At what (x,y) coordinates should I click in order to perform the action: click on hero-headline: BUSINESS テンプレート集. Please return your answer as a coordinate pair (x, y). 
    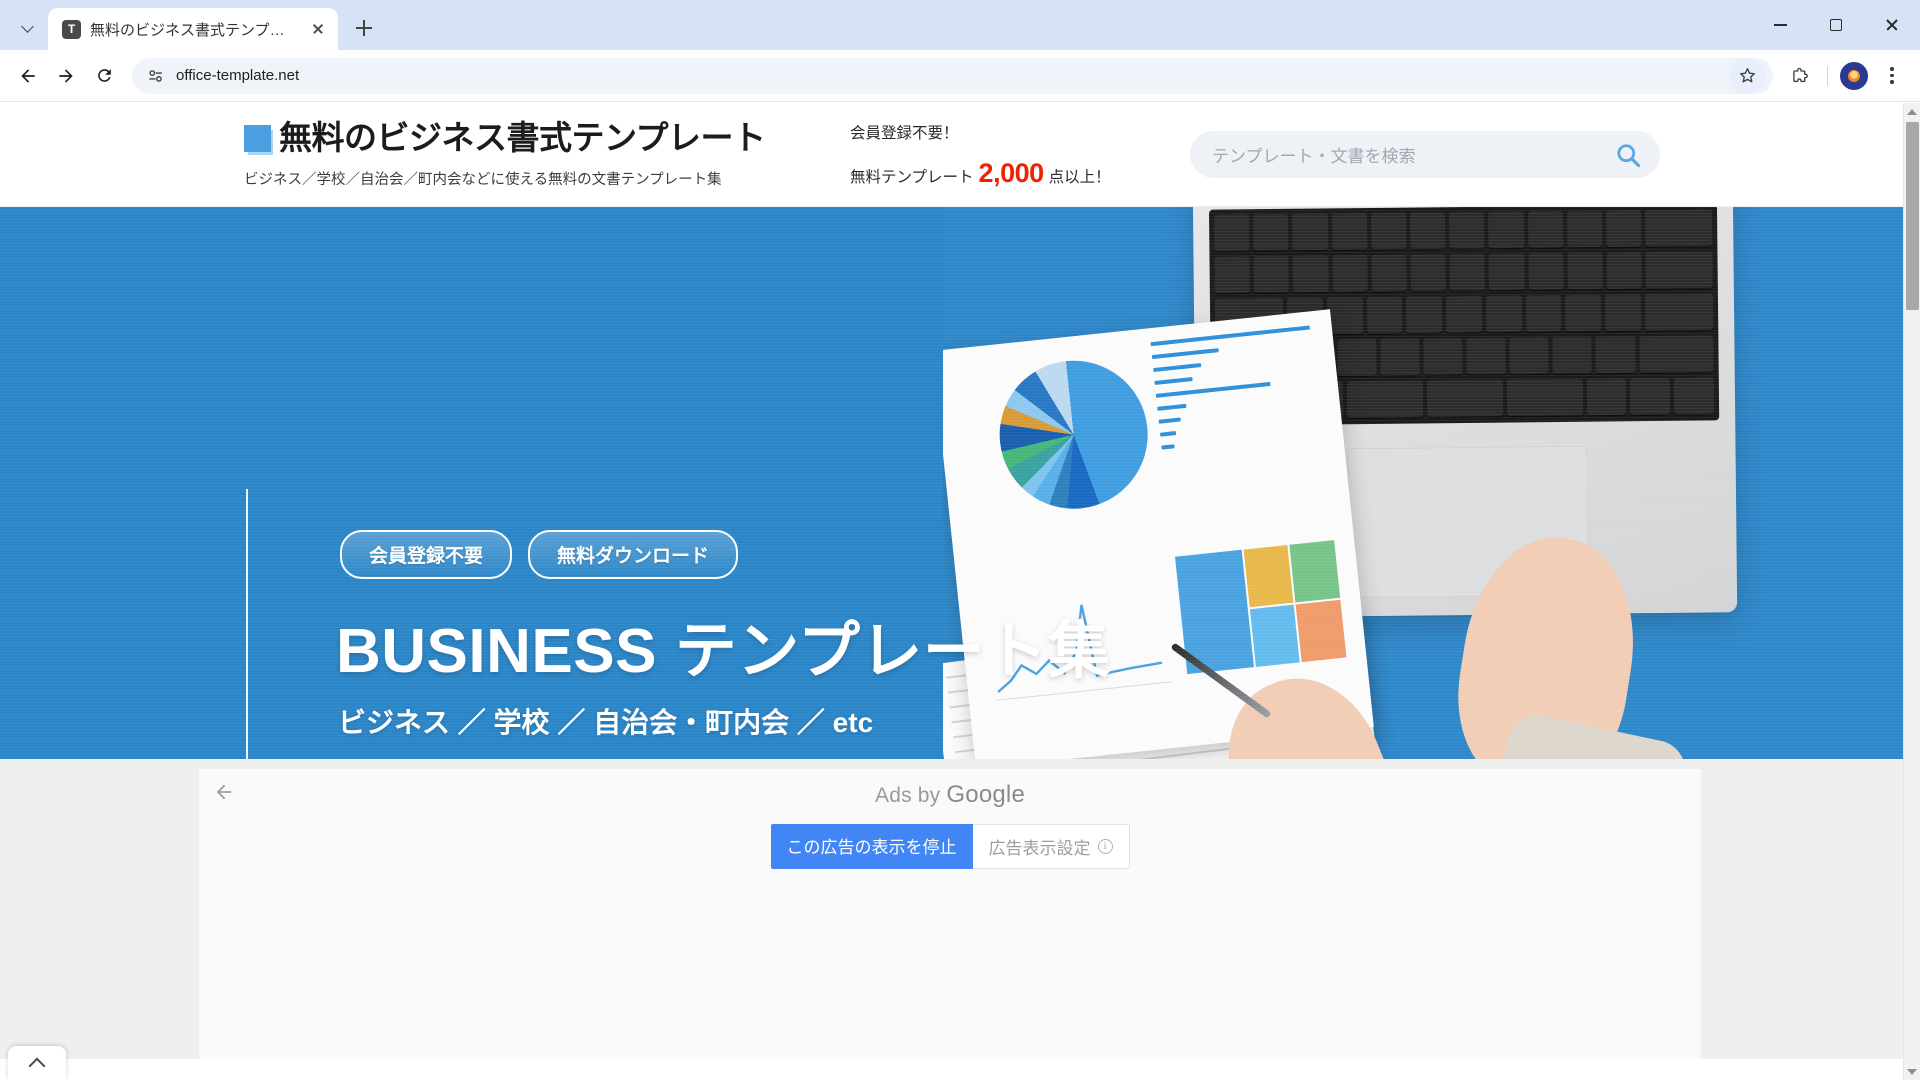
    Looking at the image, I should click on (723, 651).